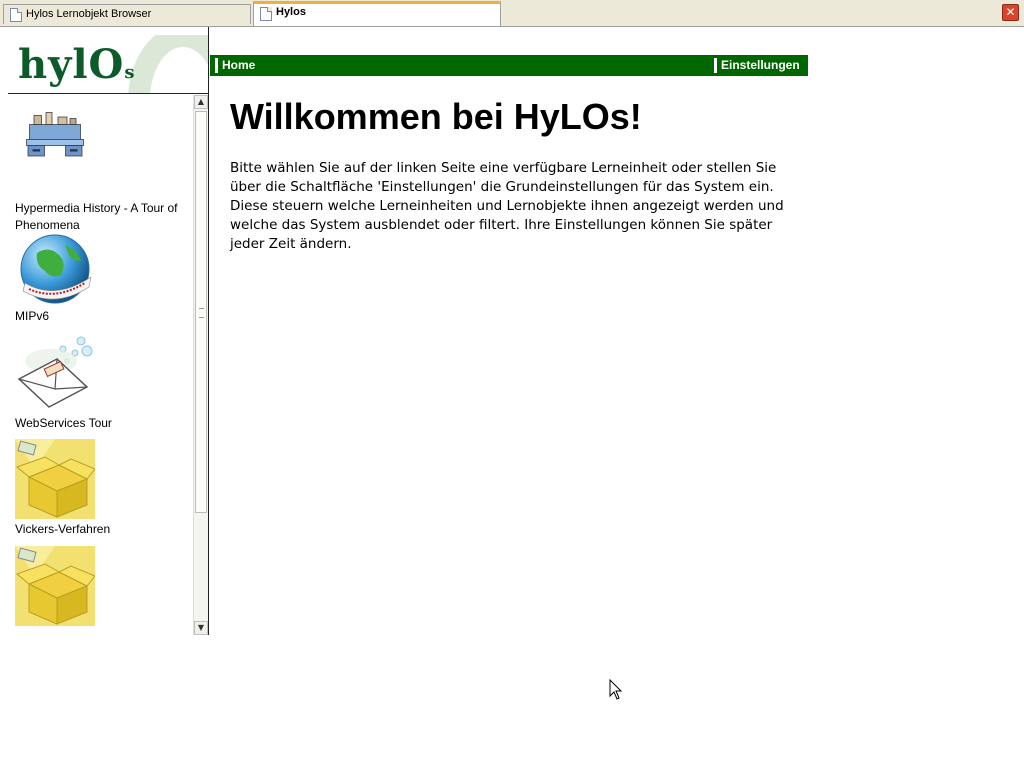 The image size is (1024, 768). I want to click on tab-bar: Hylos Lernobjekt Browser Hylos ✕, so click(512, 13).